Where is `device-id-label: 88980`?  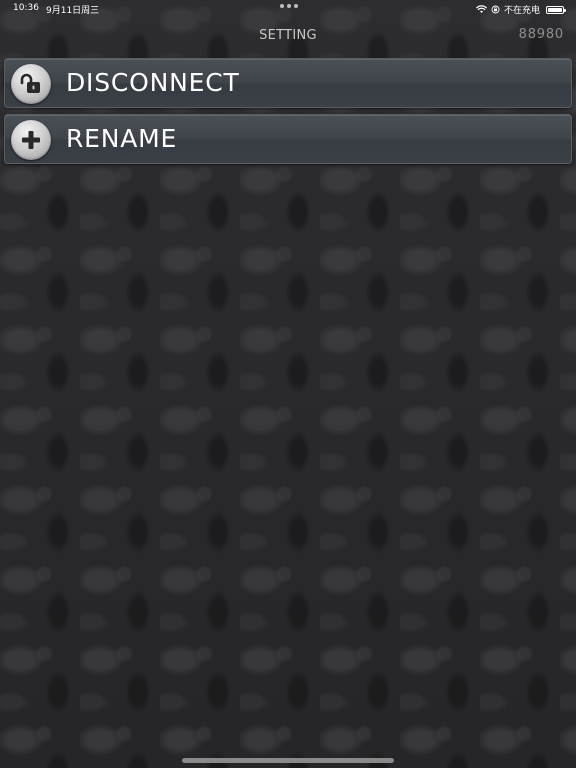
device-id-label: 88980 is located at coordinates (541, 34).